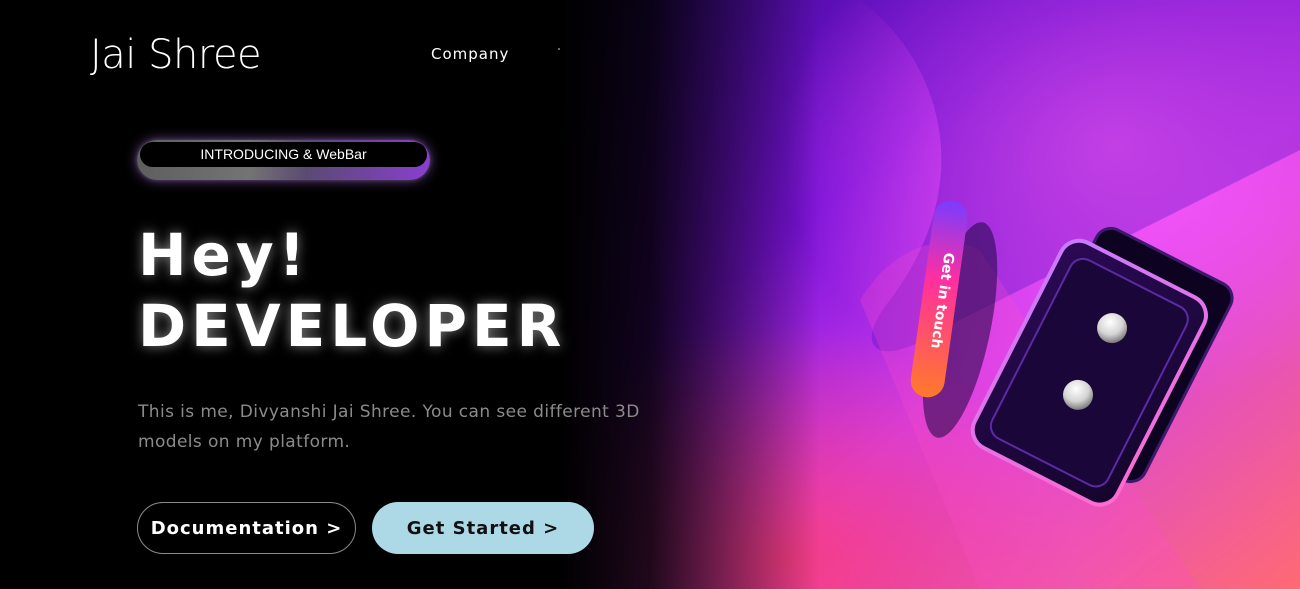 This screenshot has width=1300, height=589. Describe the element at coordinates (224, 255) in the screenshot. I see `headline-line1: Hey!` at that location.